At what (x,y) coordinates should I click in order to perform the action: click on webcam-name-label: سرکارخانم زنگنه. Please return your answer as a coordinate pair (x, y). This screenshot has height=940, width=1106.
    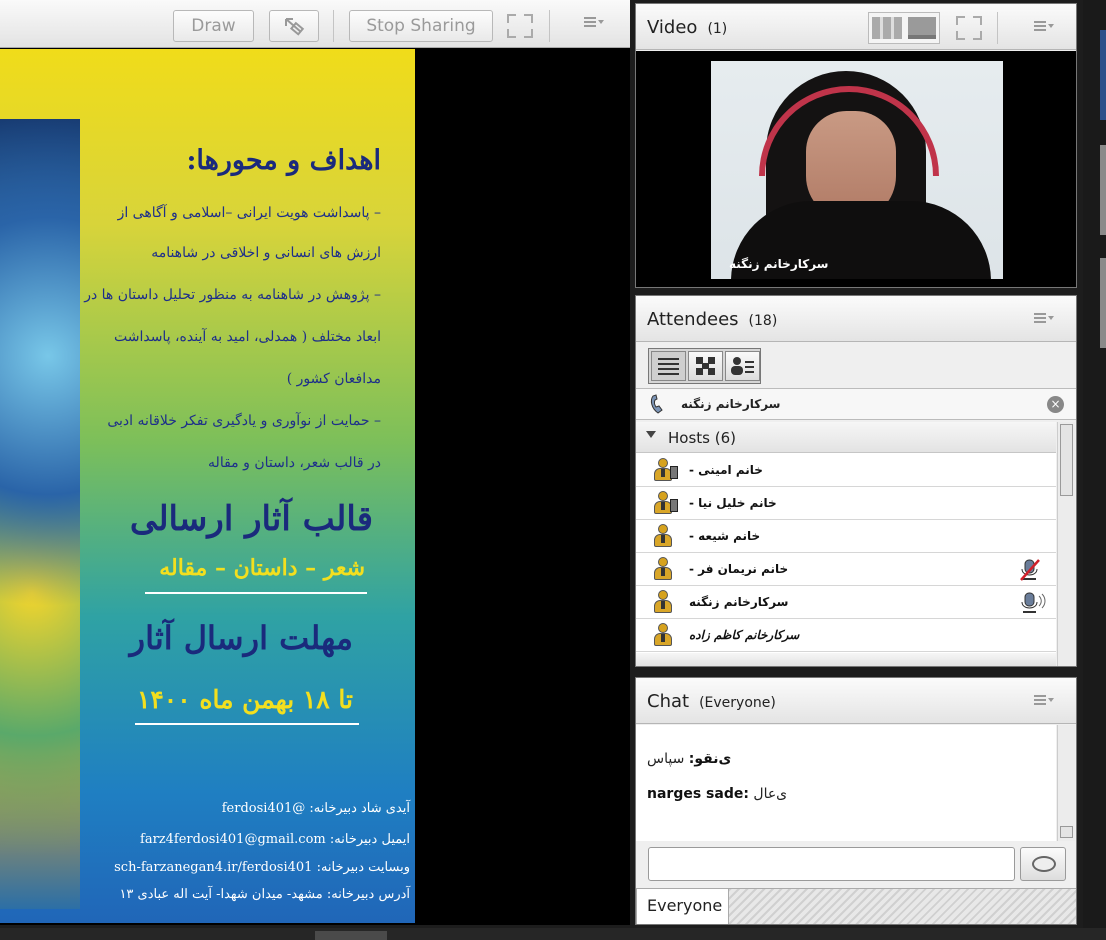
    Looking at the image, I should click on (779, 264).